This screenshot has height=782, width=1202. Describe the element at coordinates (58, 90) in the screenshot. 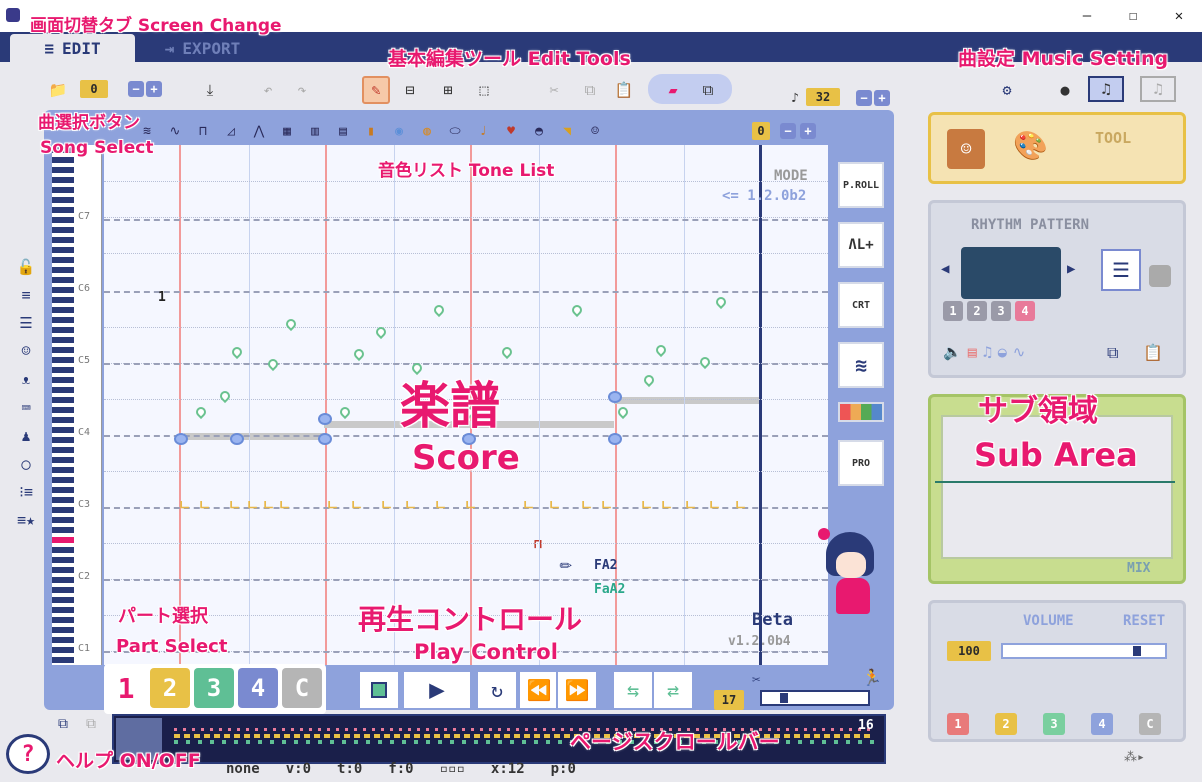

I see `folder-icon: 📁` at that location.